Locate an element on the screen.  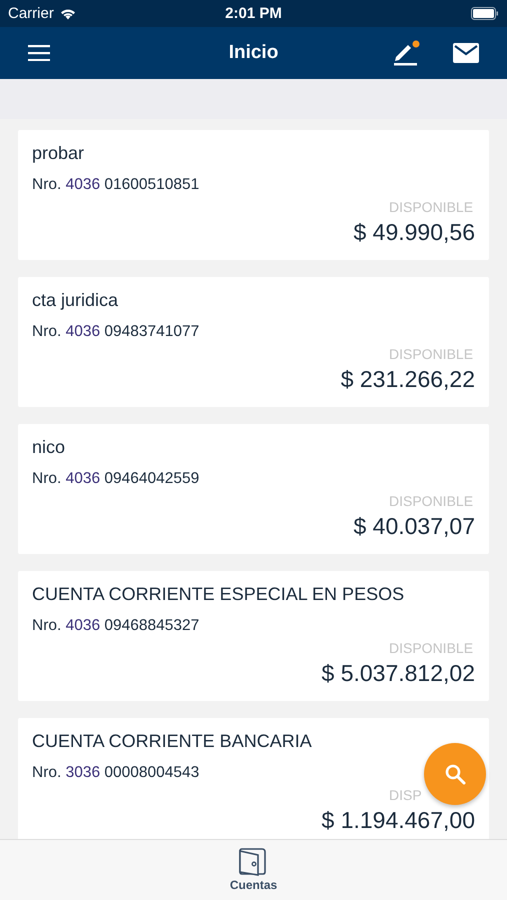
pen-icon is located at coordinates (407, 53).